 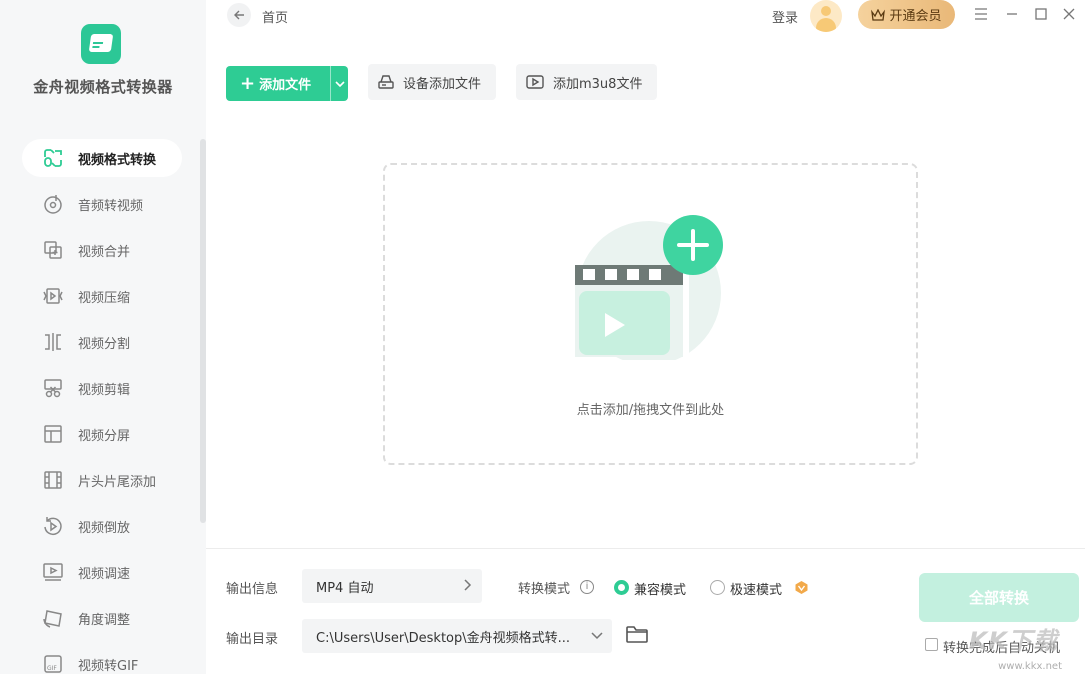 I want to click on sidebar-item-audio-to-video: 音频转视频, so click(x=102, y=204).